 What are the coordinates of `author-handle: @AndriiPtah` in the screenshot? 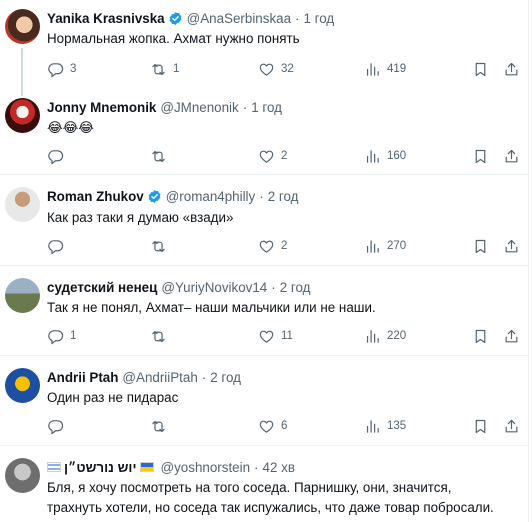 It's located at (159, 377).